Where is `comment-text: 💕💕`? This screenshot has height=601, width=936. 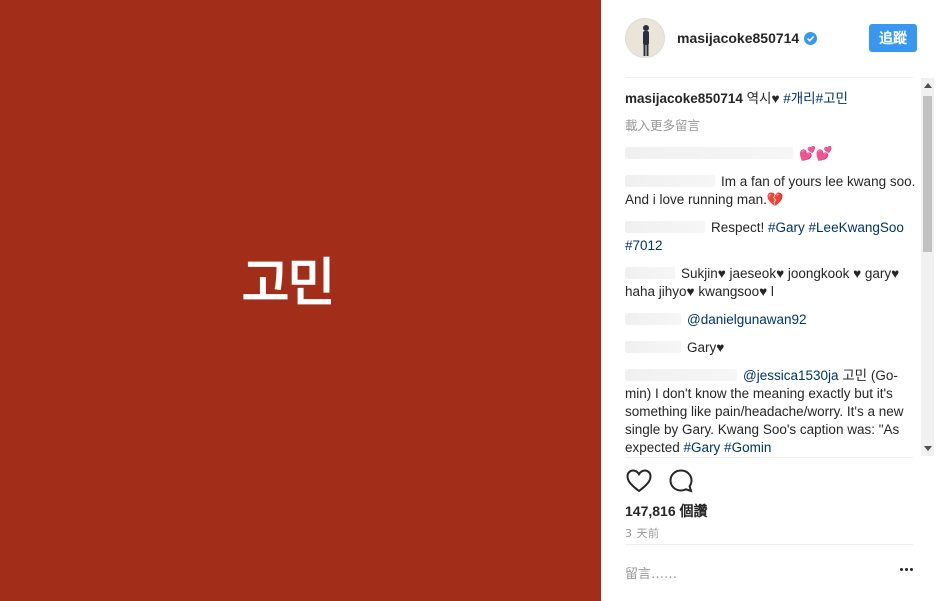
comment-text: 💕💕 is located at coordinates (816, 153).